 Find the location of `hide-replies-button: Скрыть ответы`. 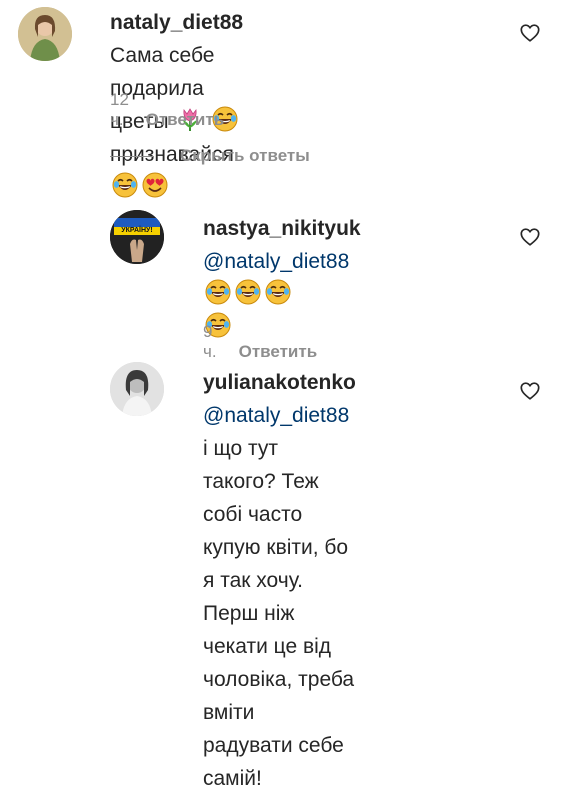

hide-replies-button: Скрыть ответы is located at coordinates (210, 156).